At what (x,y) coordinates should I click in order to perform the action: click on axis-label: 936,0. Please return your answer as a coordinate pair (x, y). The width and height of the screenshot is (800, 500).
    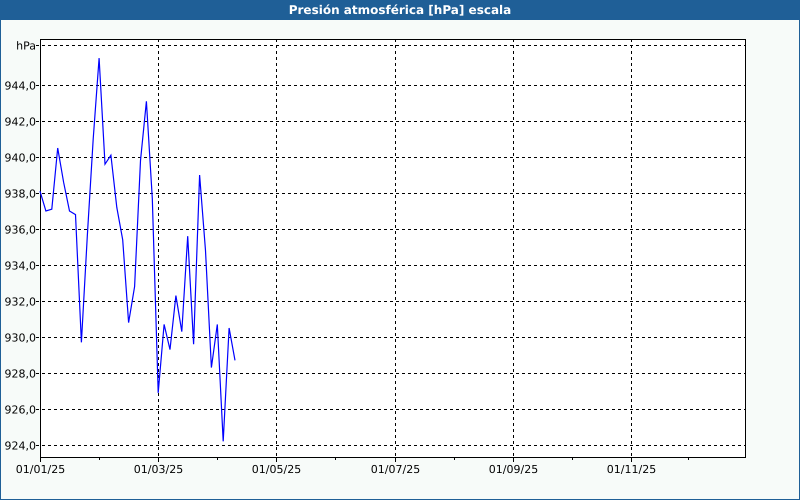
    Looking at the image, I should click on (20, 230).